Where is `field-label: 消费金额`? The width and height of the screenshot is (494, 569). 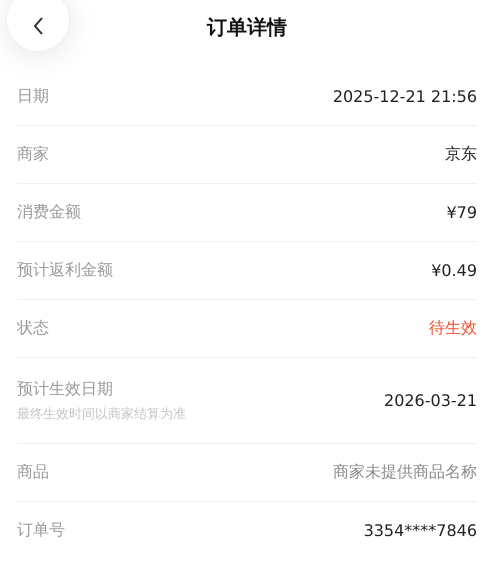 field-label: 消费金额 is located at coordinates (49, 212).